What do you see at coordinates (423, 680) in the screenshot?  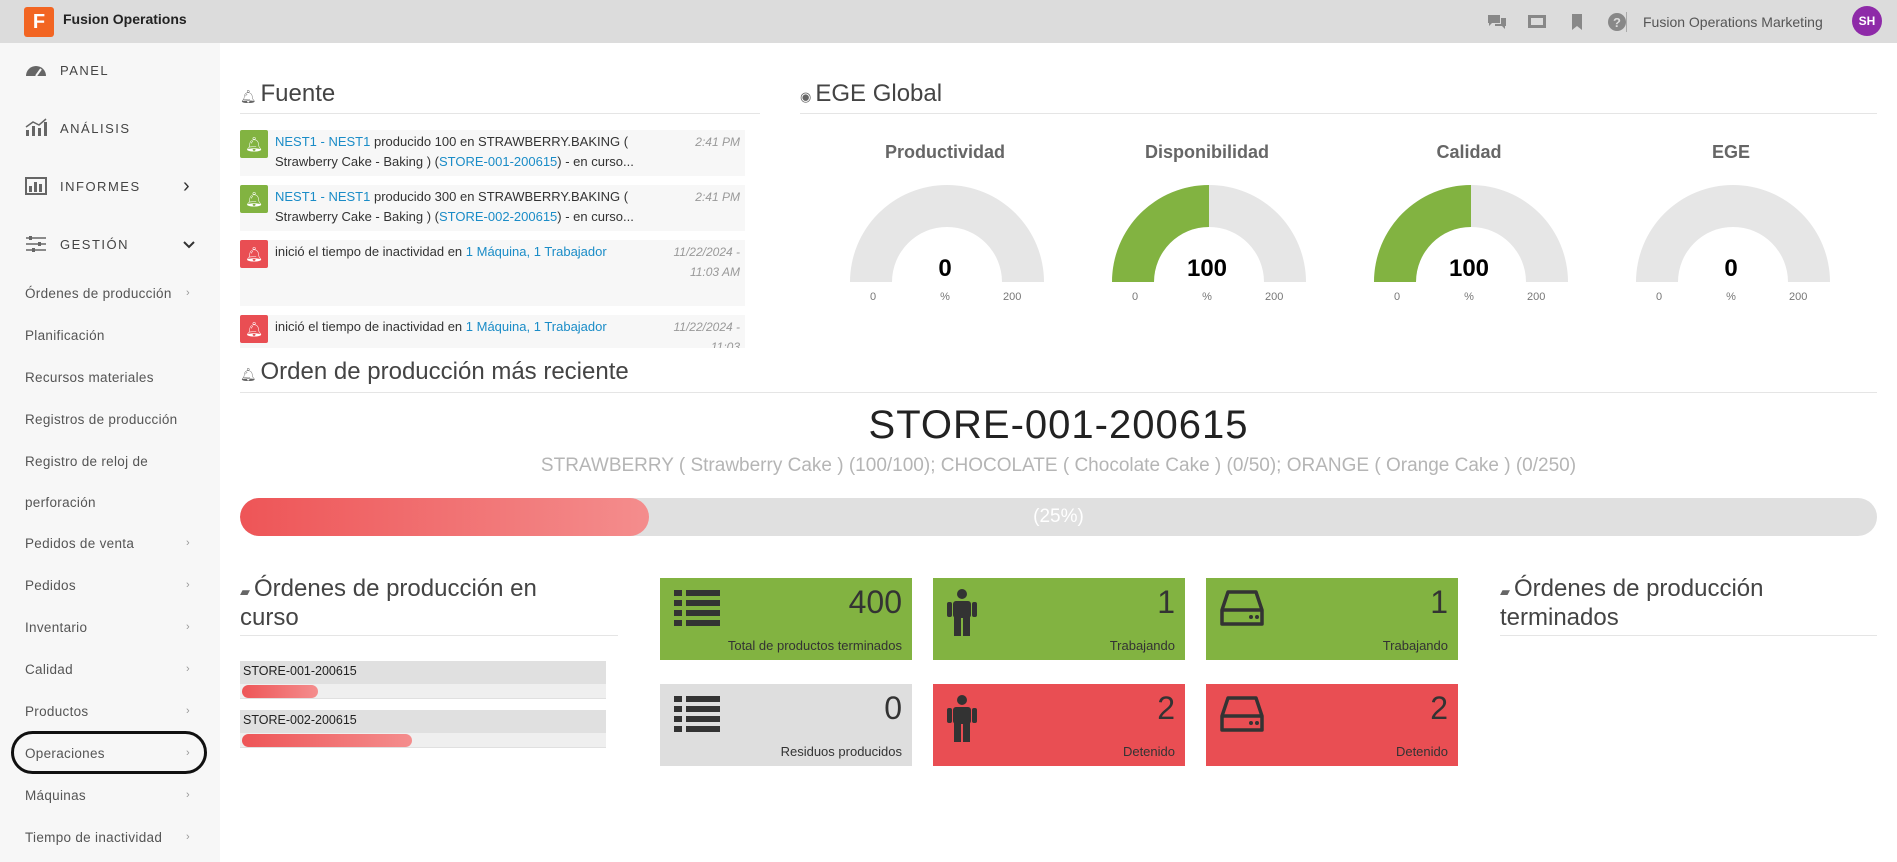 I see `in-progress-order: STORE-001-200615` at bounding box center [423, 680].